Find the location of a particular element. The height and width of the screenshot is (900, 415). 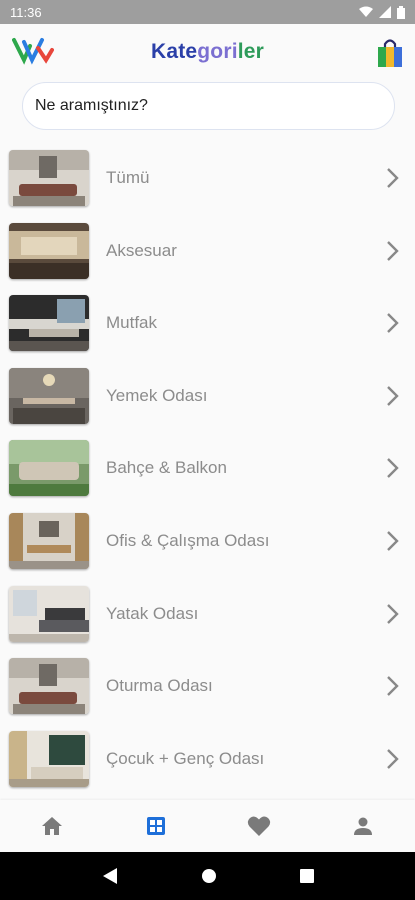

category-item-ofis: Ofis & Çalışma Odası is located at coordinates (207, 540).